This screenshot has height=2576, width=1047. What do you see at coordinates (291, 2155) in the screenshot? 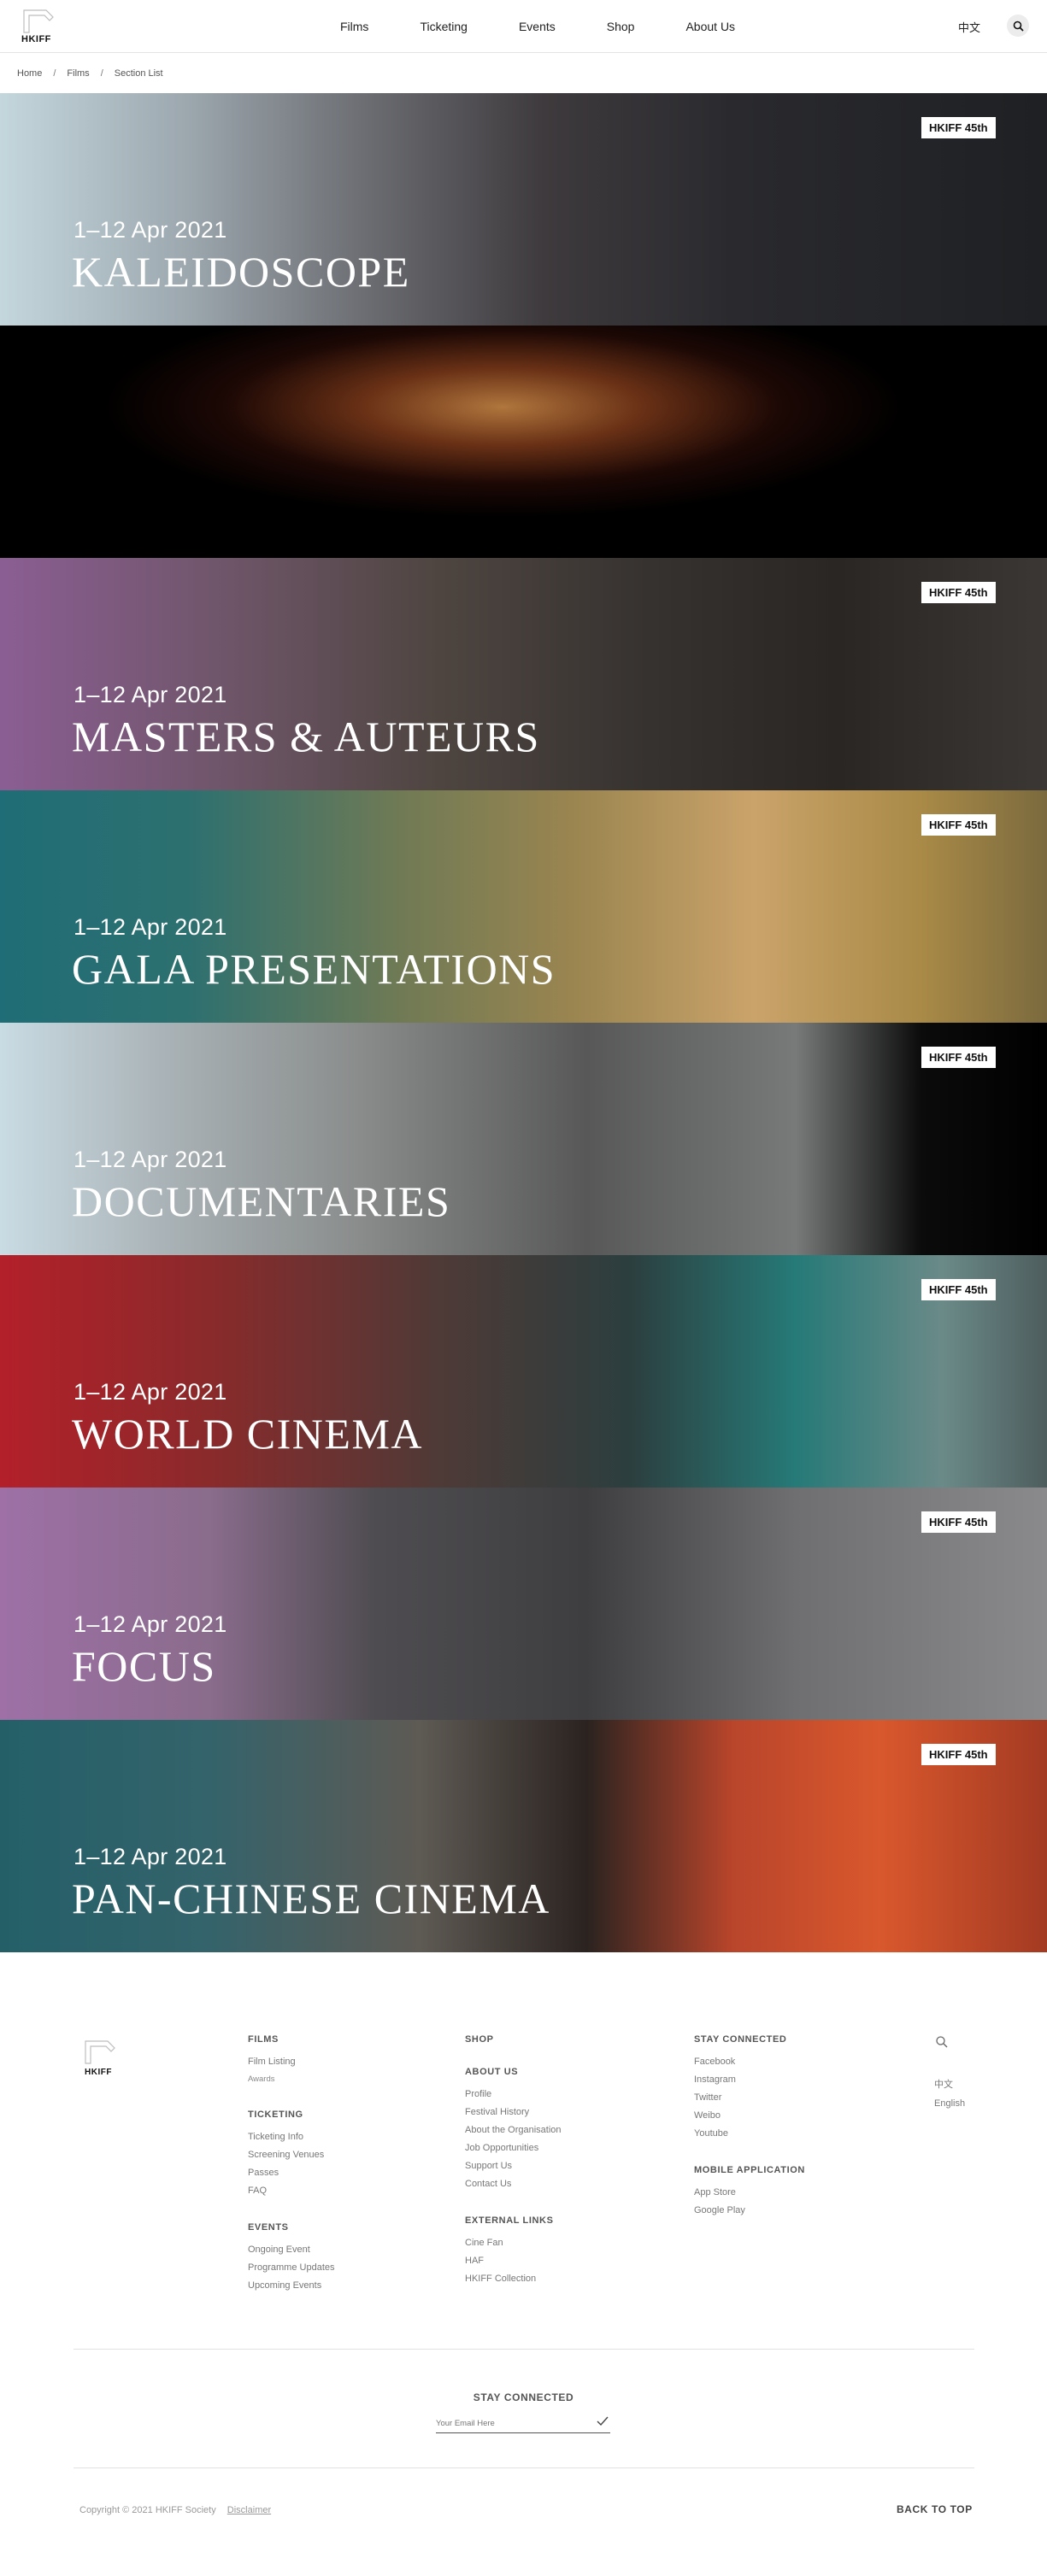
I see `footer-link-screening-venues: Screening Venues` at bounding box center [291, 2155].